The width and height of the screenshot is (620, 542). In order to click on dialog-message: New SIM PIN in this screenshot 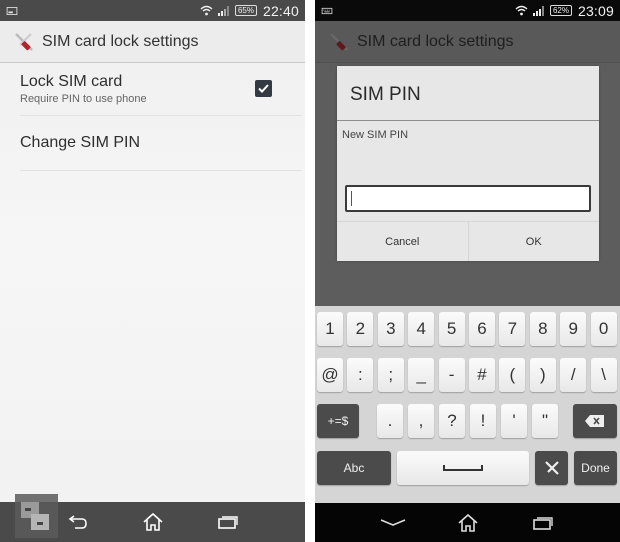, I will do `click(375, 135)`.